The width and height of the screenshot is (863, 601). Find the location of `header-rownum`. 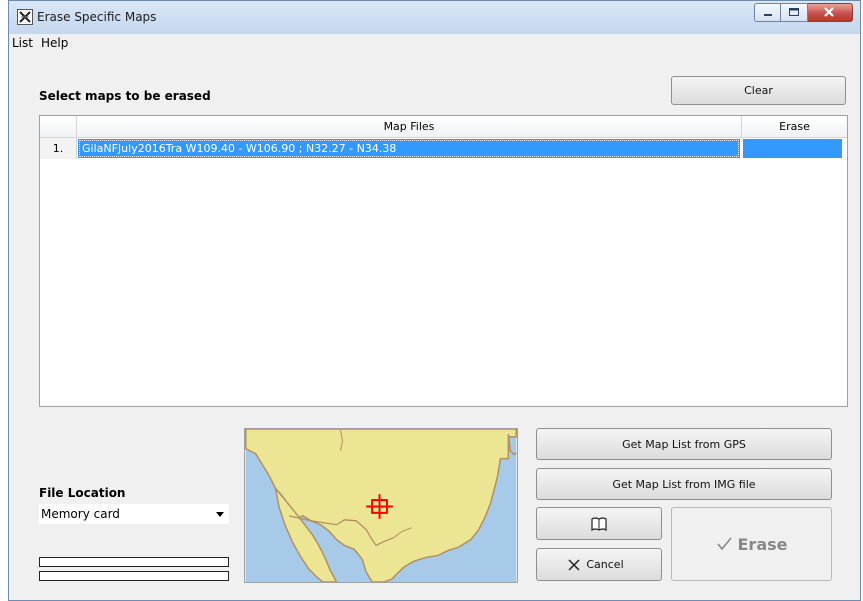

header-rownum is located at coordinates (58, 126).